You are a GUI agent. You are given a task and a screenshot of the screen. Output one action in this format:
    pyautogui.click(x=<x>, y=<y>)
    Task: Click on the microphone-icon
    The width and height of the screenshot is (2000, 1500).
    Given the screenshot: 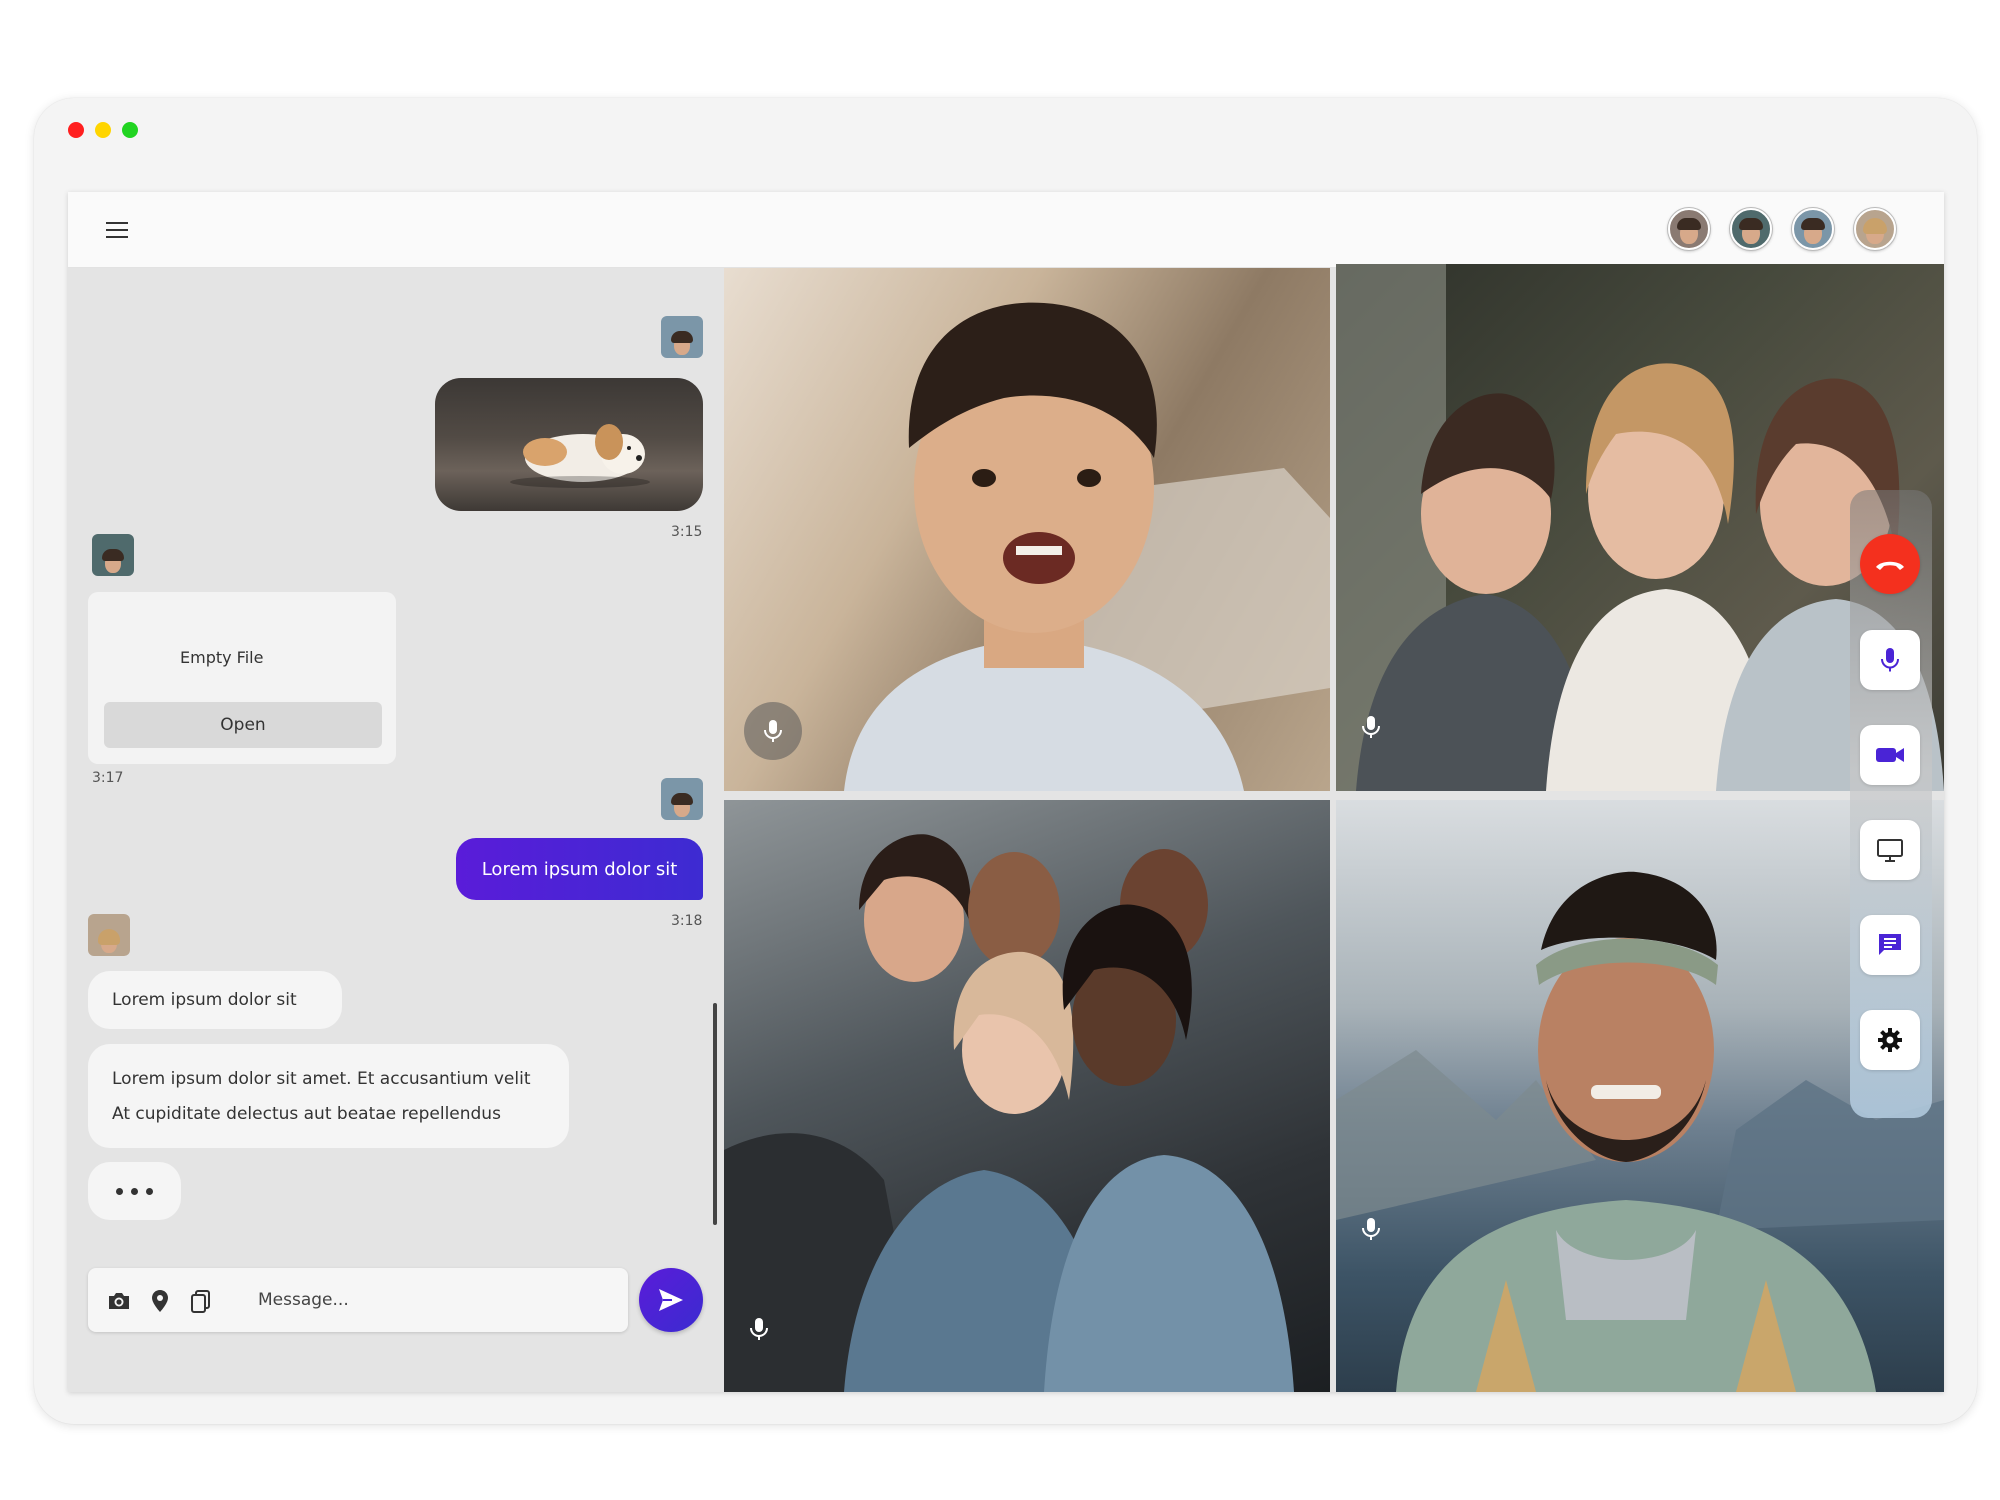 What is the action you would take?
    pyautogui.click(x=1890, y=660)
    